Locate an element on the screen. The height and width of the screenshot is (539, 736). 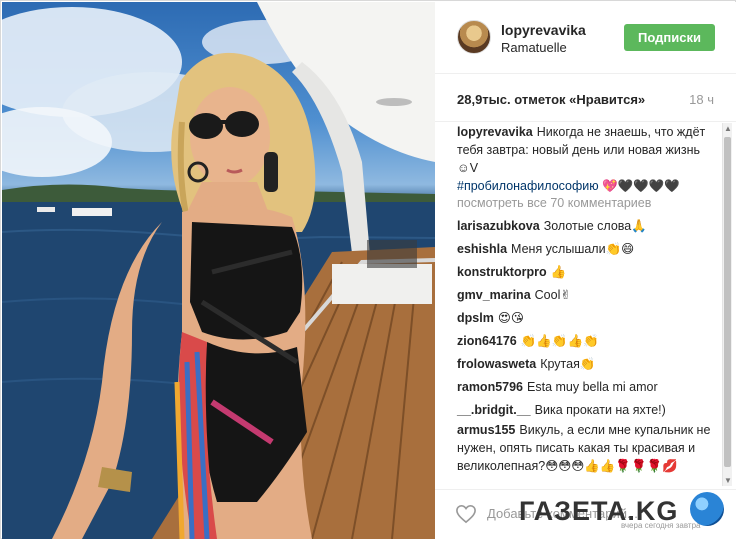
avatar is located at coordinates (474, 37).